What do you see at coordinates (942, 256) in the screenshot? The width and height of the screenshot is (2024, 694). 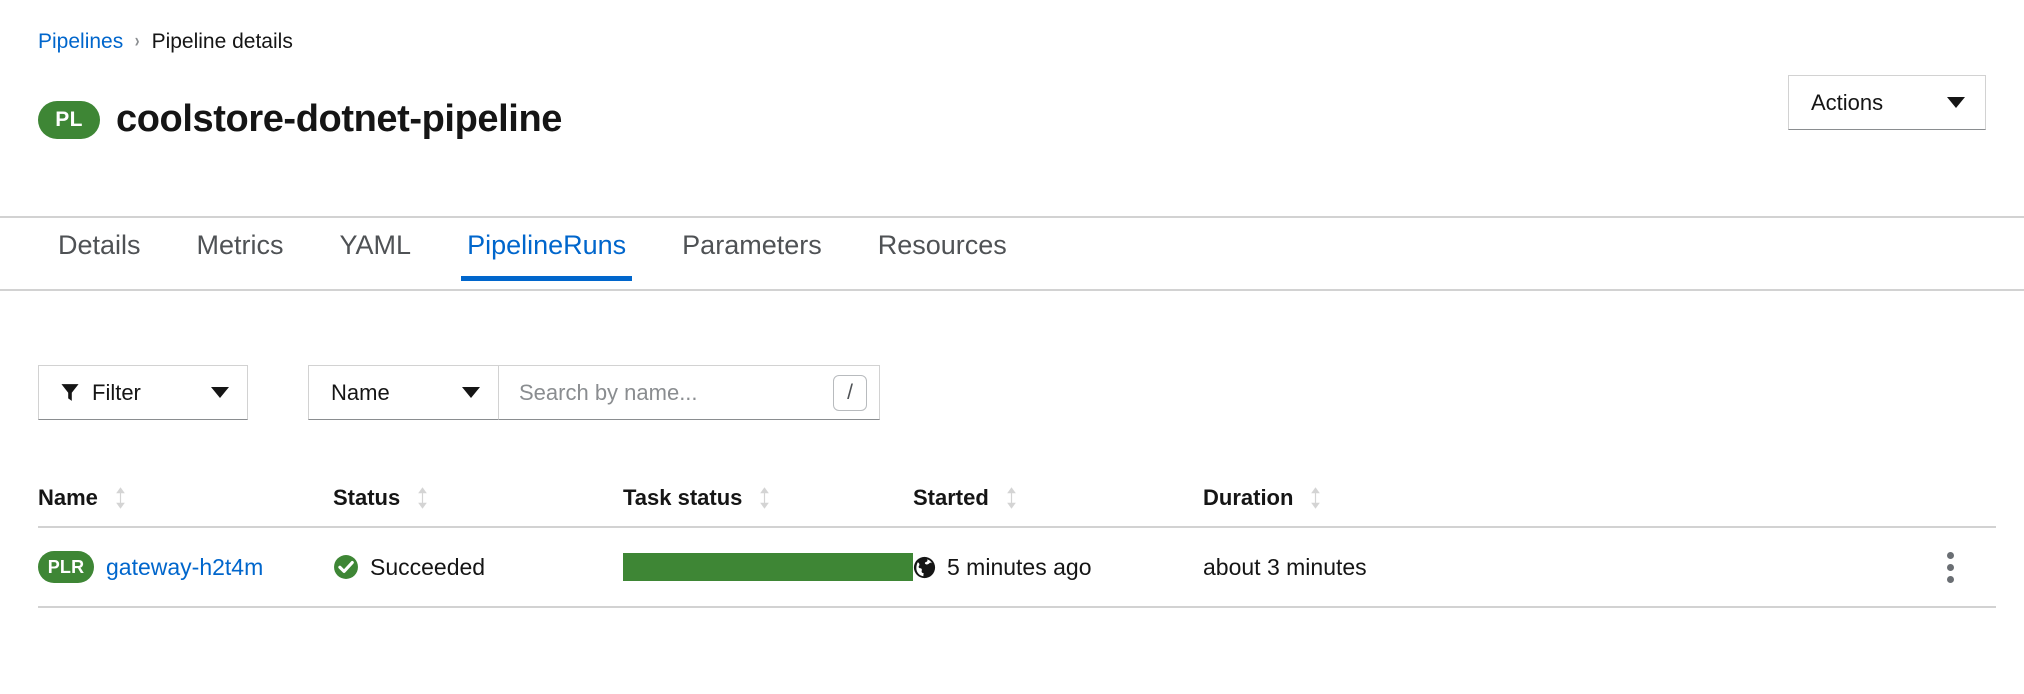 I see `tab-resources: Resources` at bounding box center [942, 256].